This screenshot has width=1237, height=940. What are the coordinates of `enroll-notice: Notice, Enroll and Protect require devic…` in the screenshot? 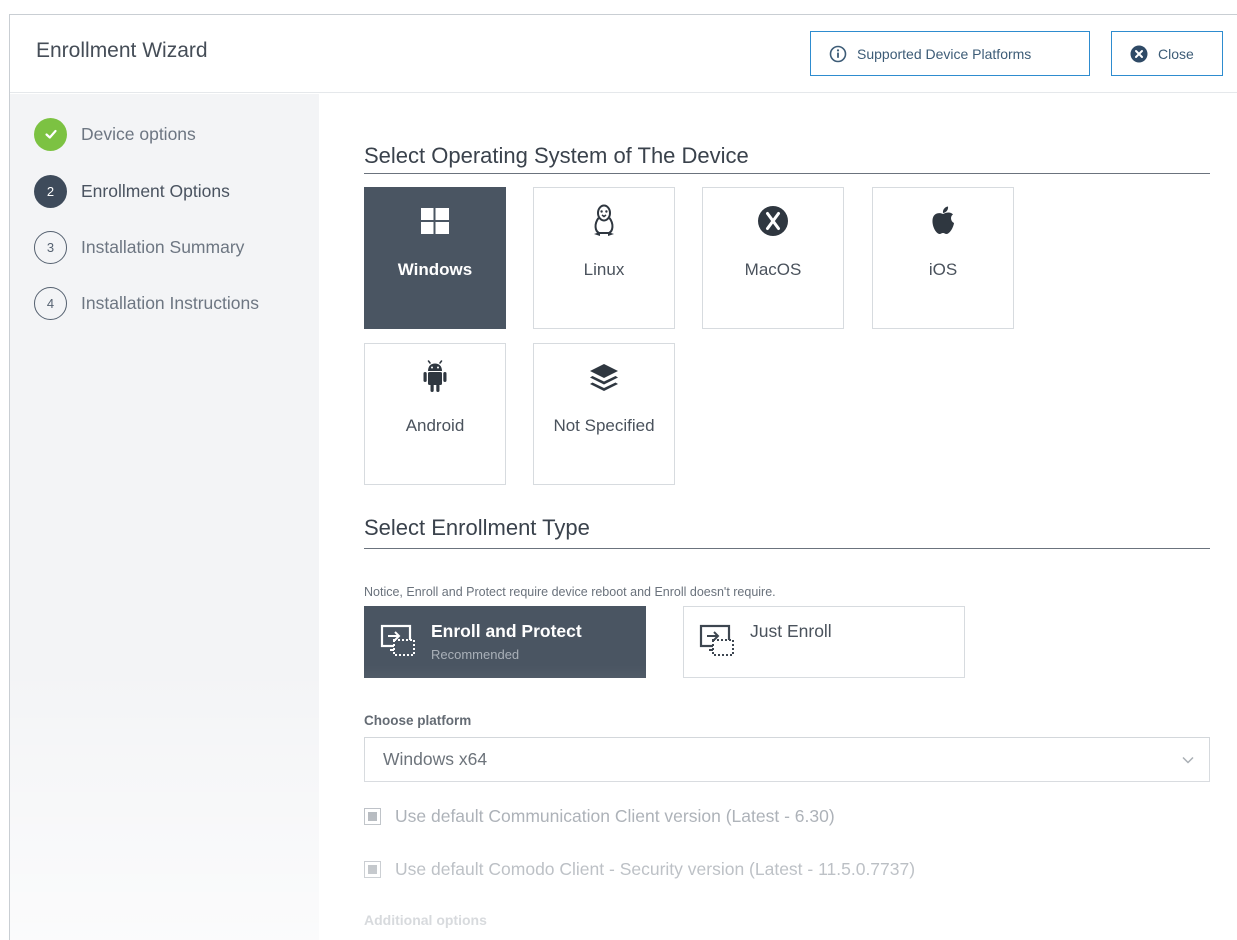 It's located at (570, 592).